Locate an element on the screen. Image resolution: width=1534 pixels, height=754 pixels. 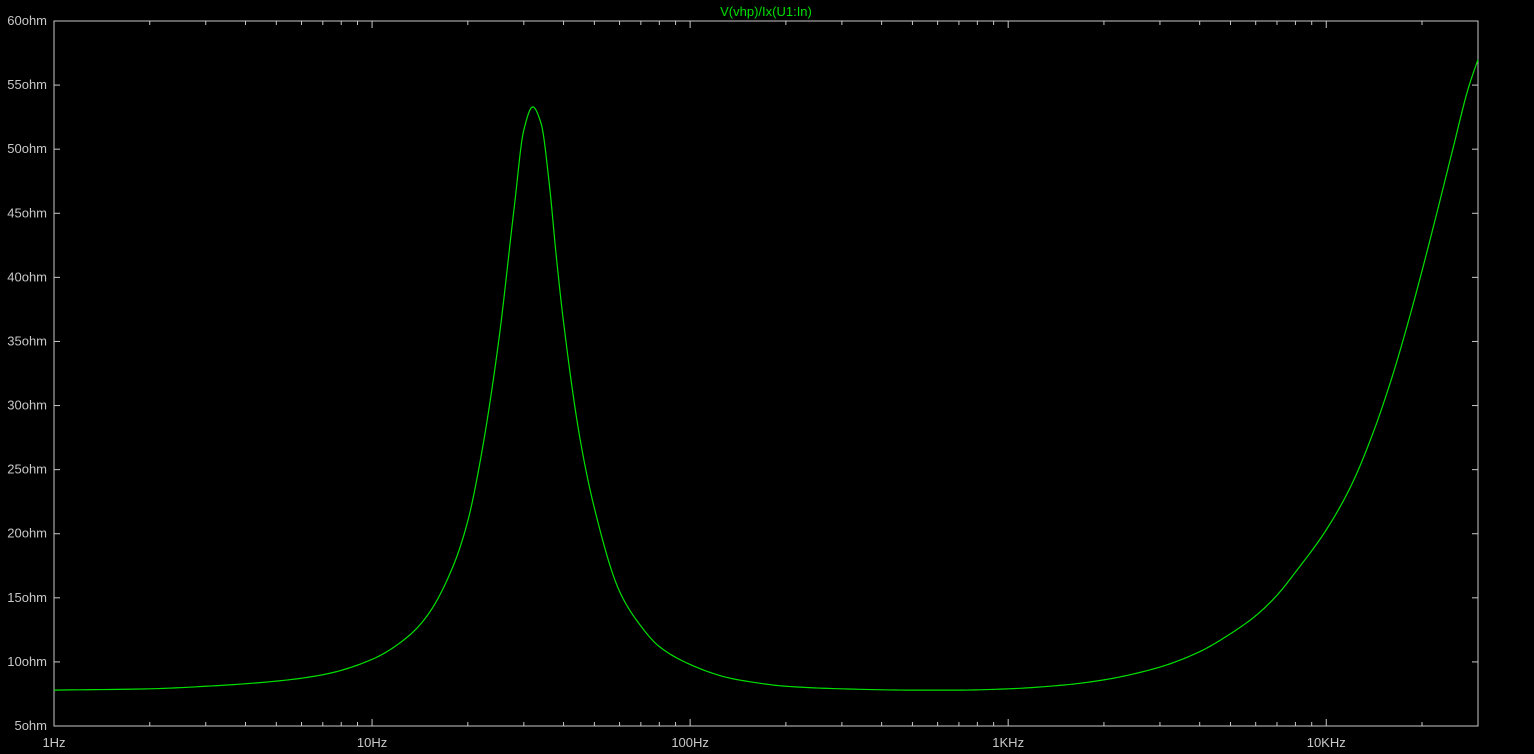
y-tick-label: 30ohm is located at coordinates (27, 405).